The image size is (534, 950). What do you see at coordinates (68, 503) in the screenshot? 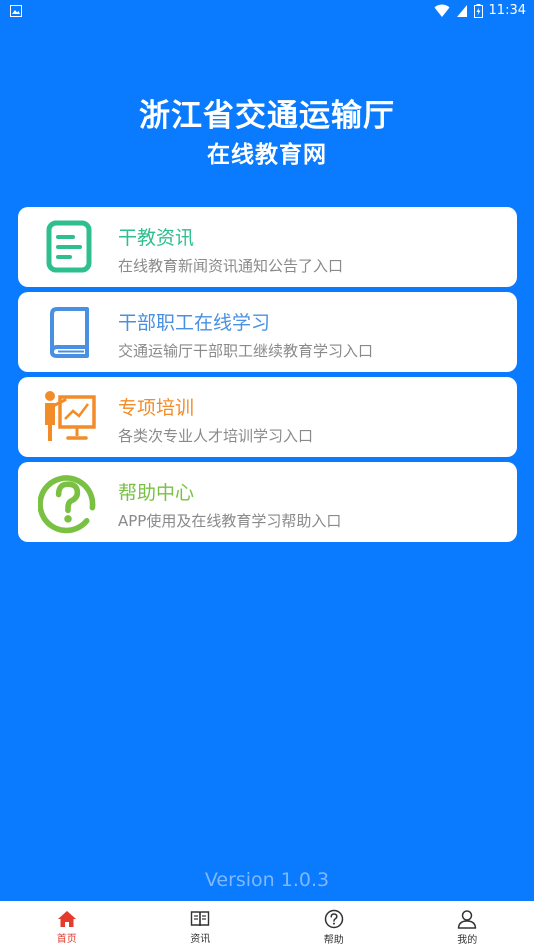
I see `question-icon` at bounding box center [68, 503].